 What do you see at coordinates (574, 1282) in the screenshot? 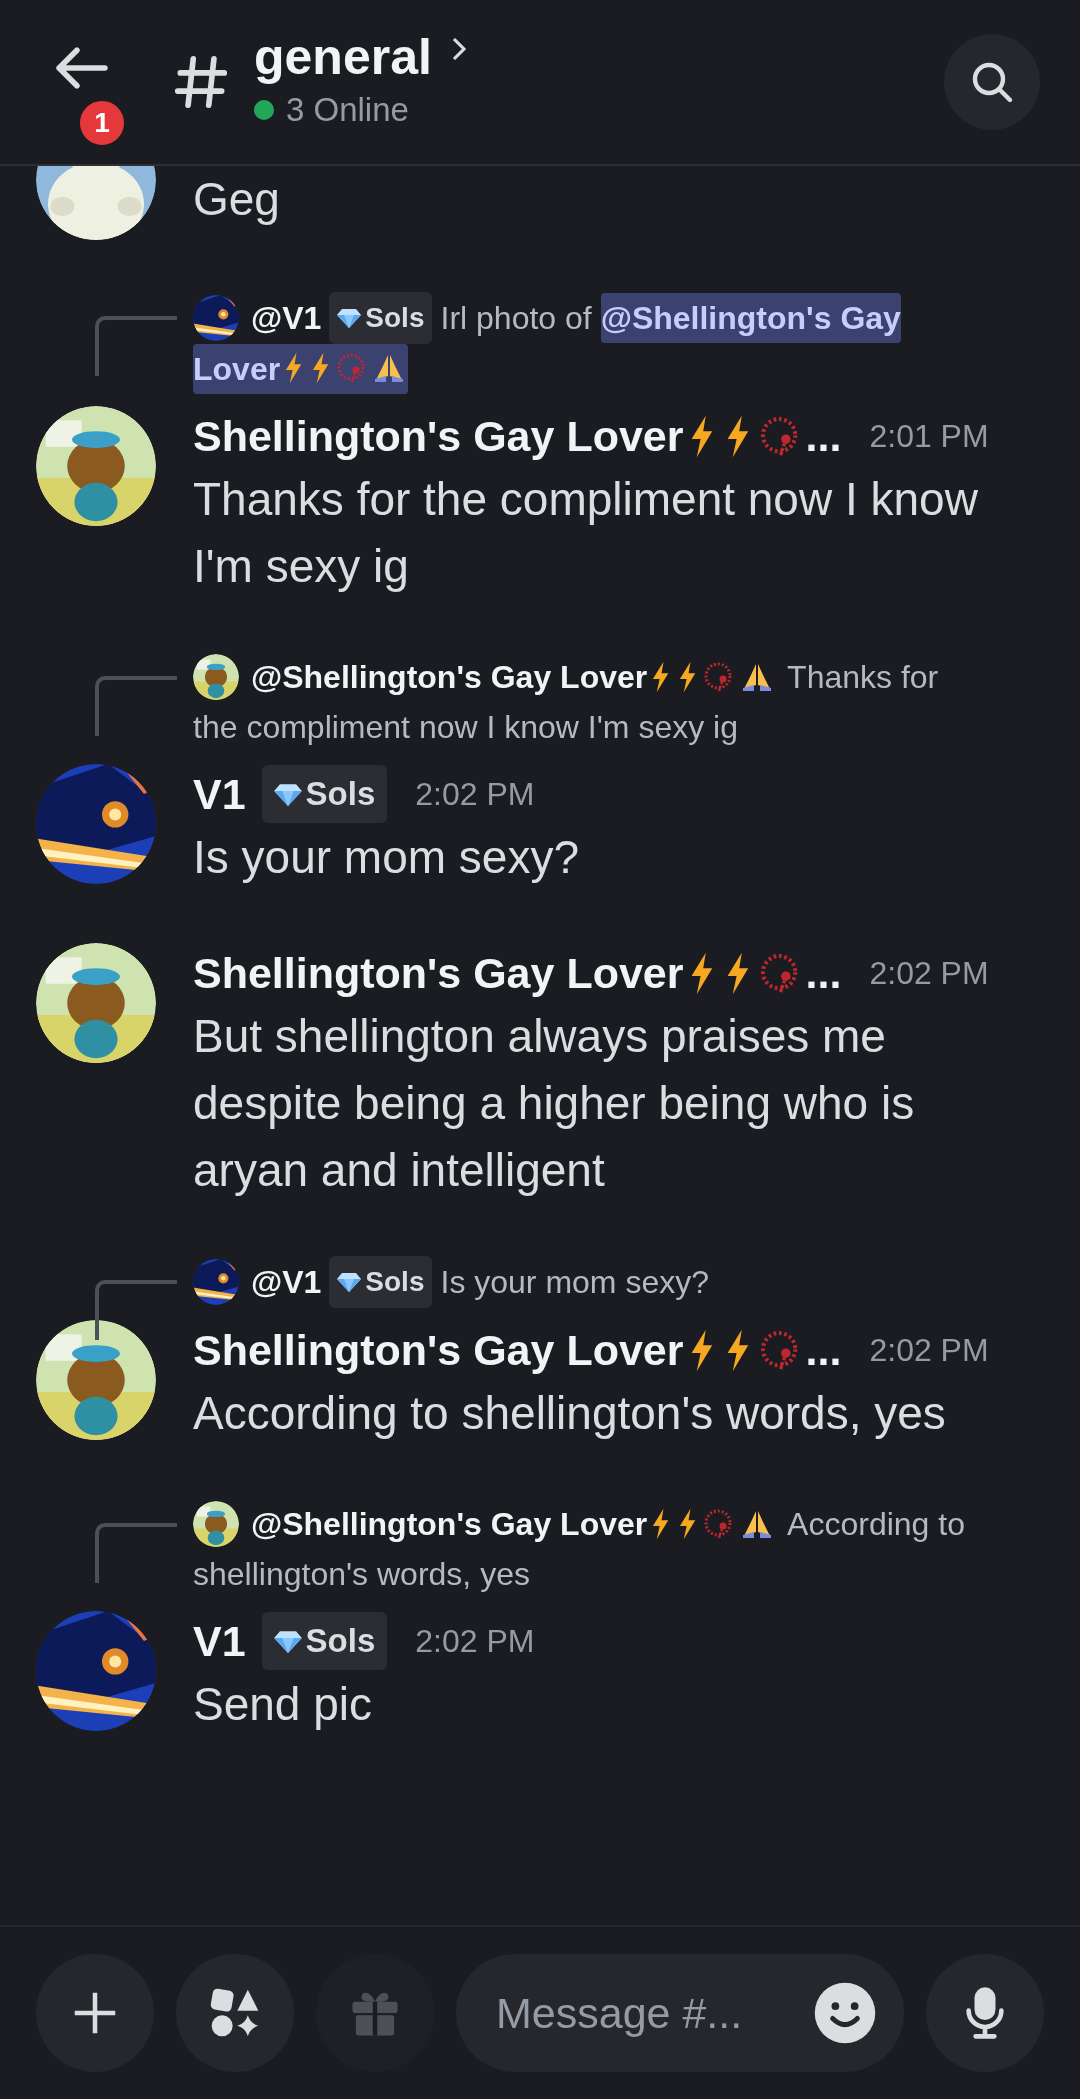
I see `reply-text: Is your mom sexy?` at bounding box center [574, 1282].